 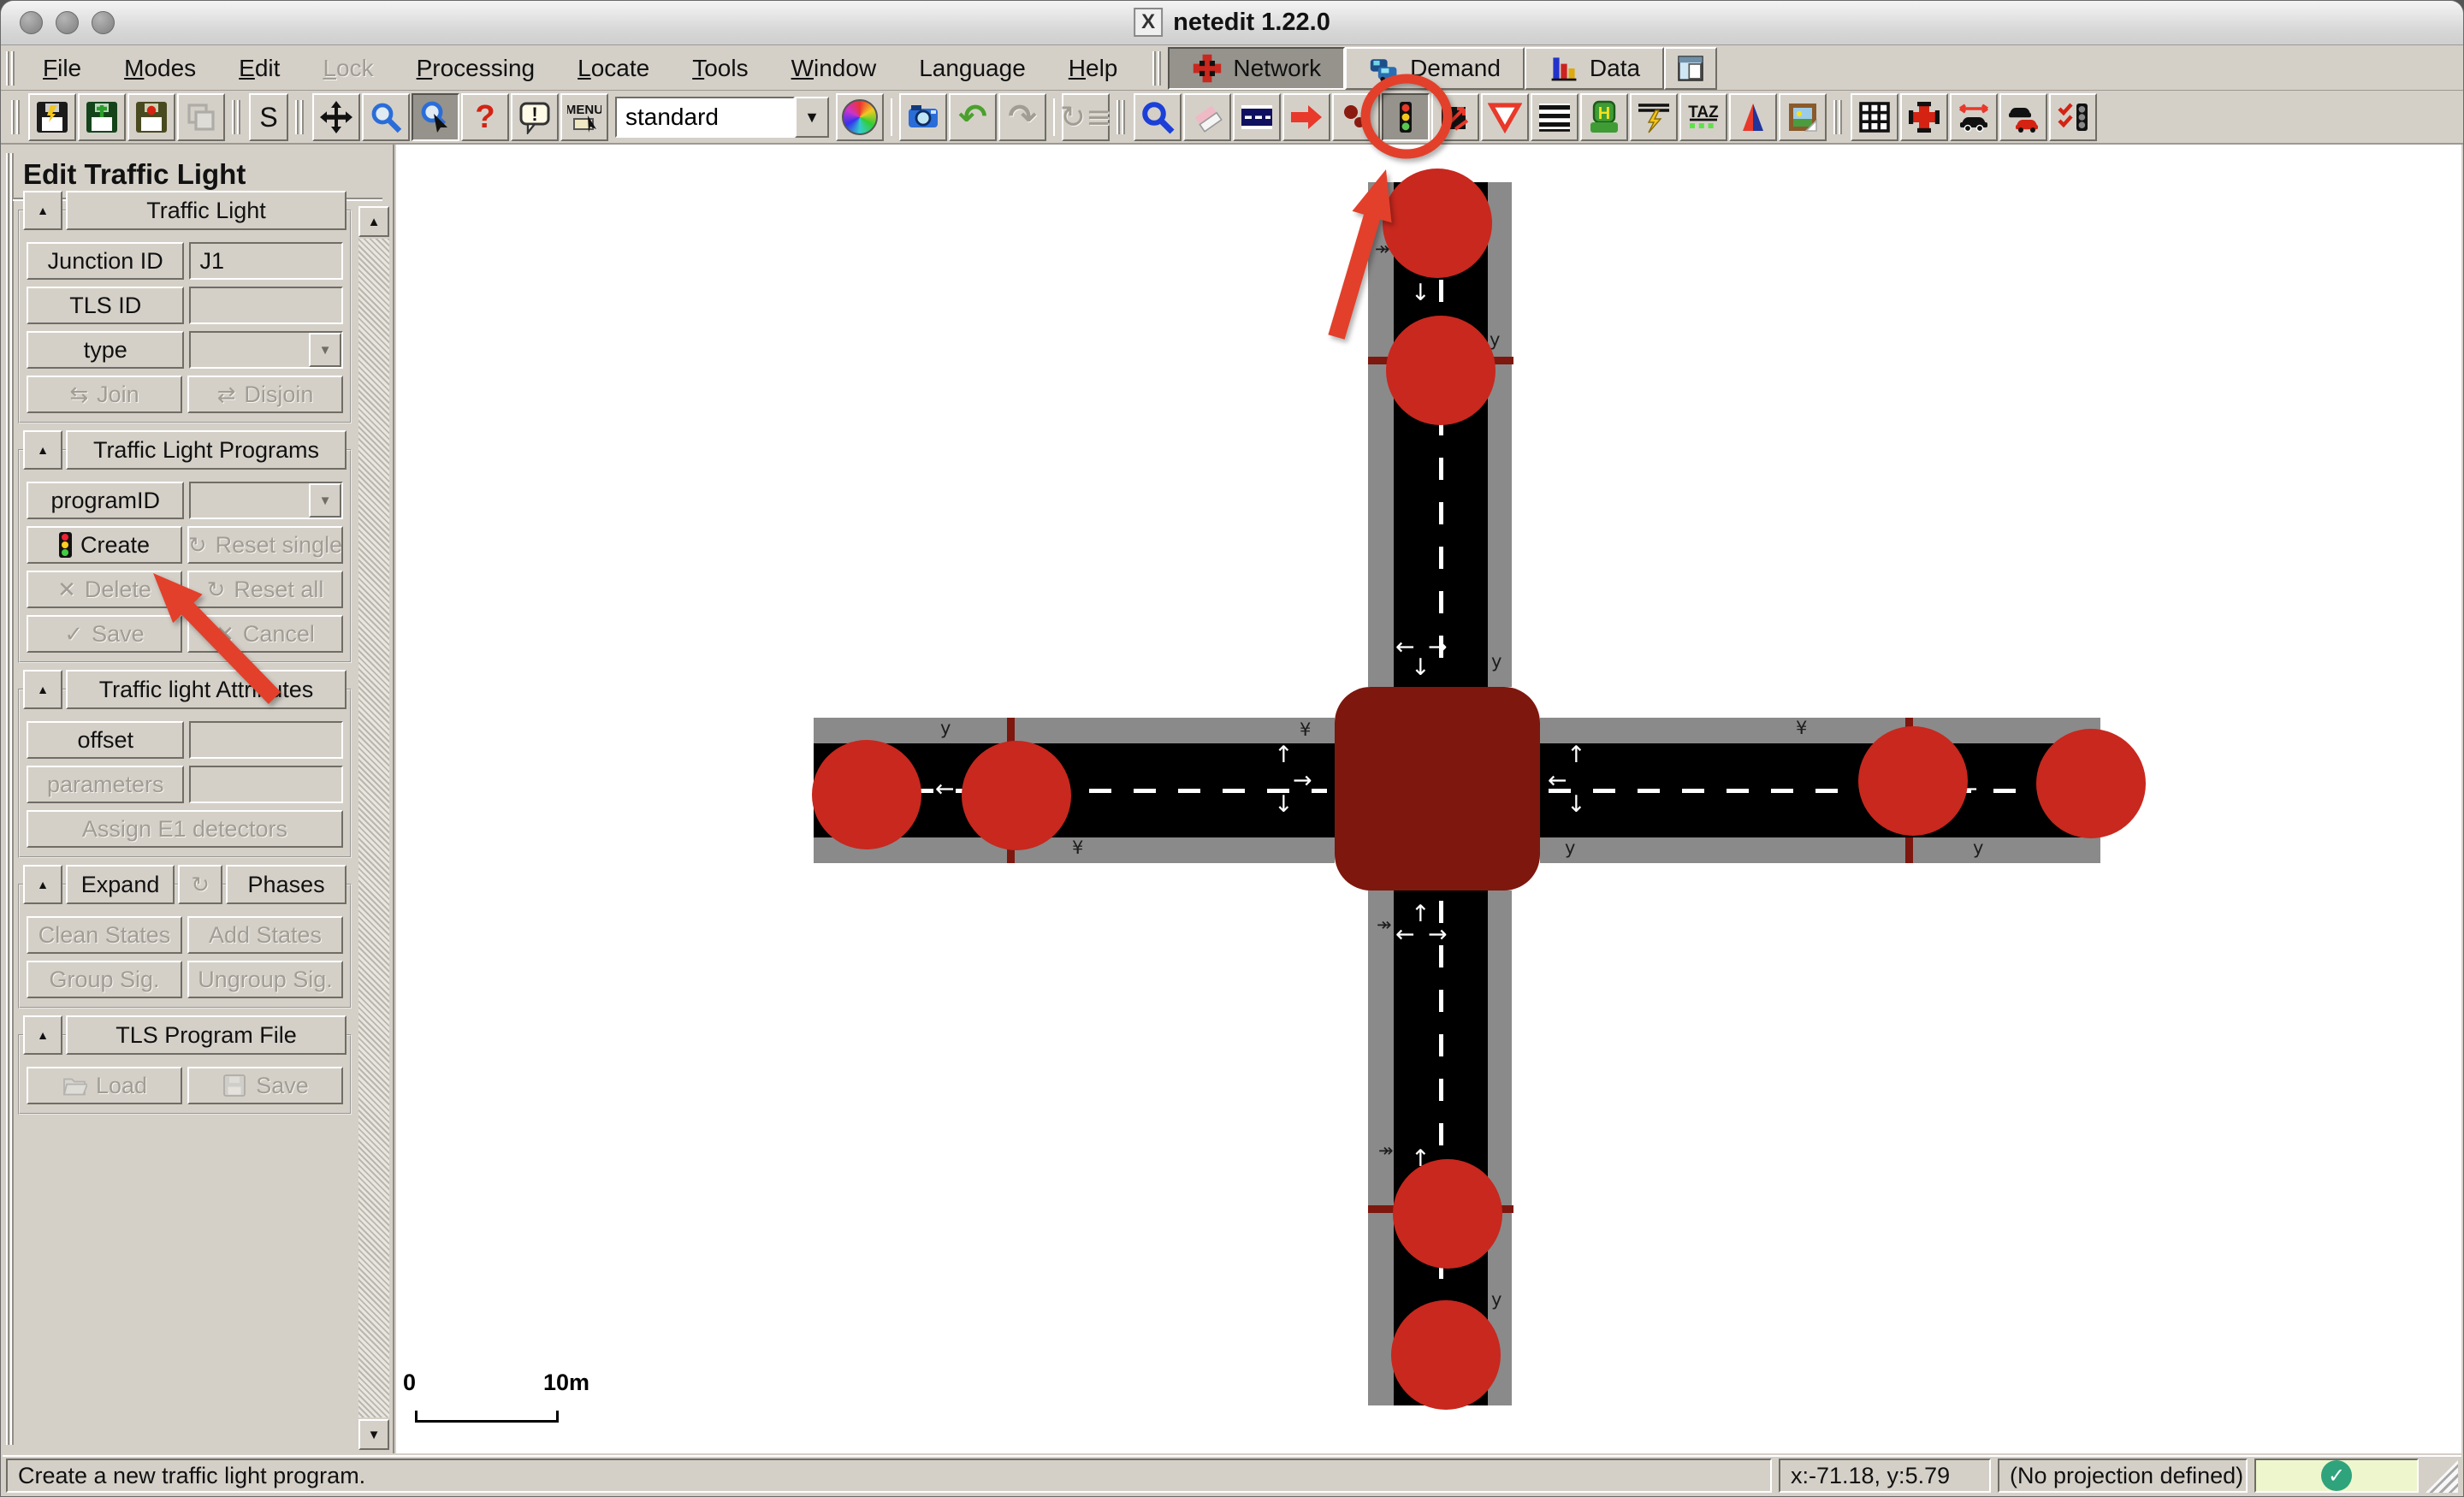 I want to click on view-scheme-combo: ▼, so click(x=722, y=117).